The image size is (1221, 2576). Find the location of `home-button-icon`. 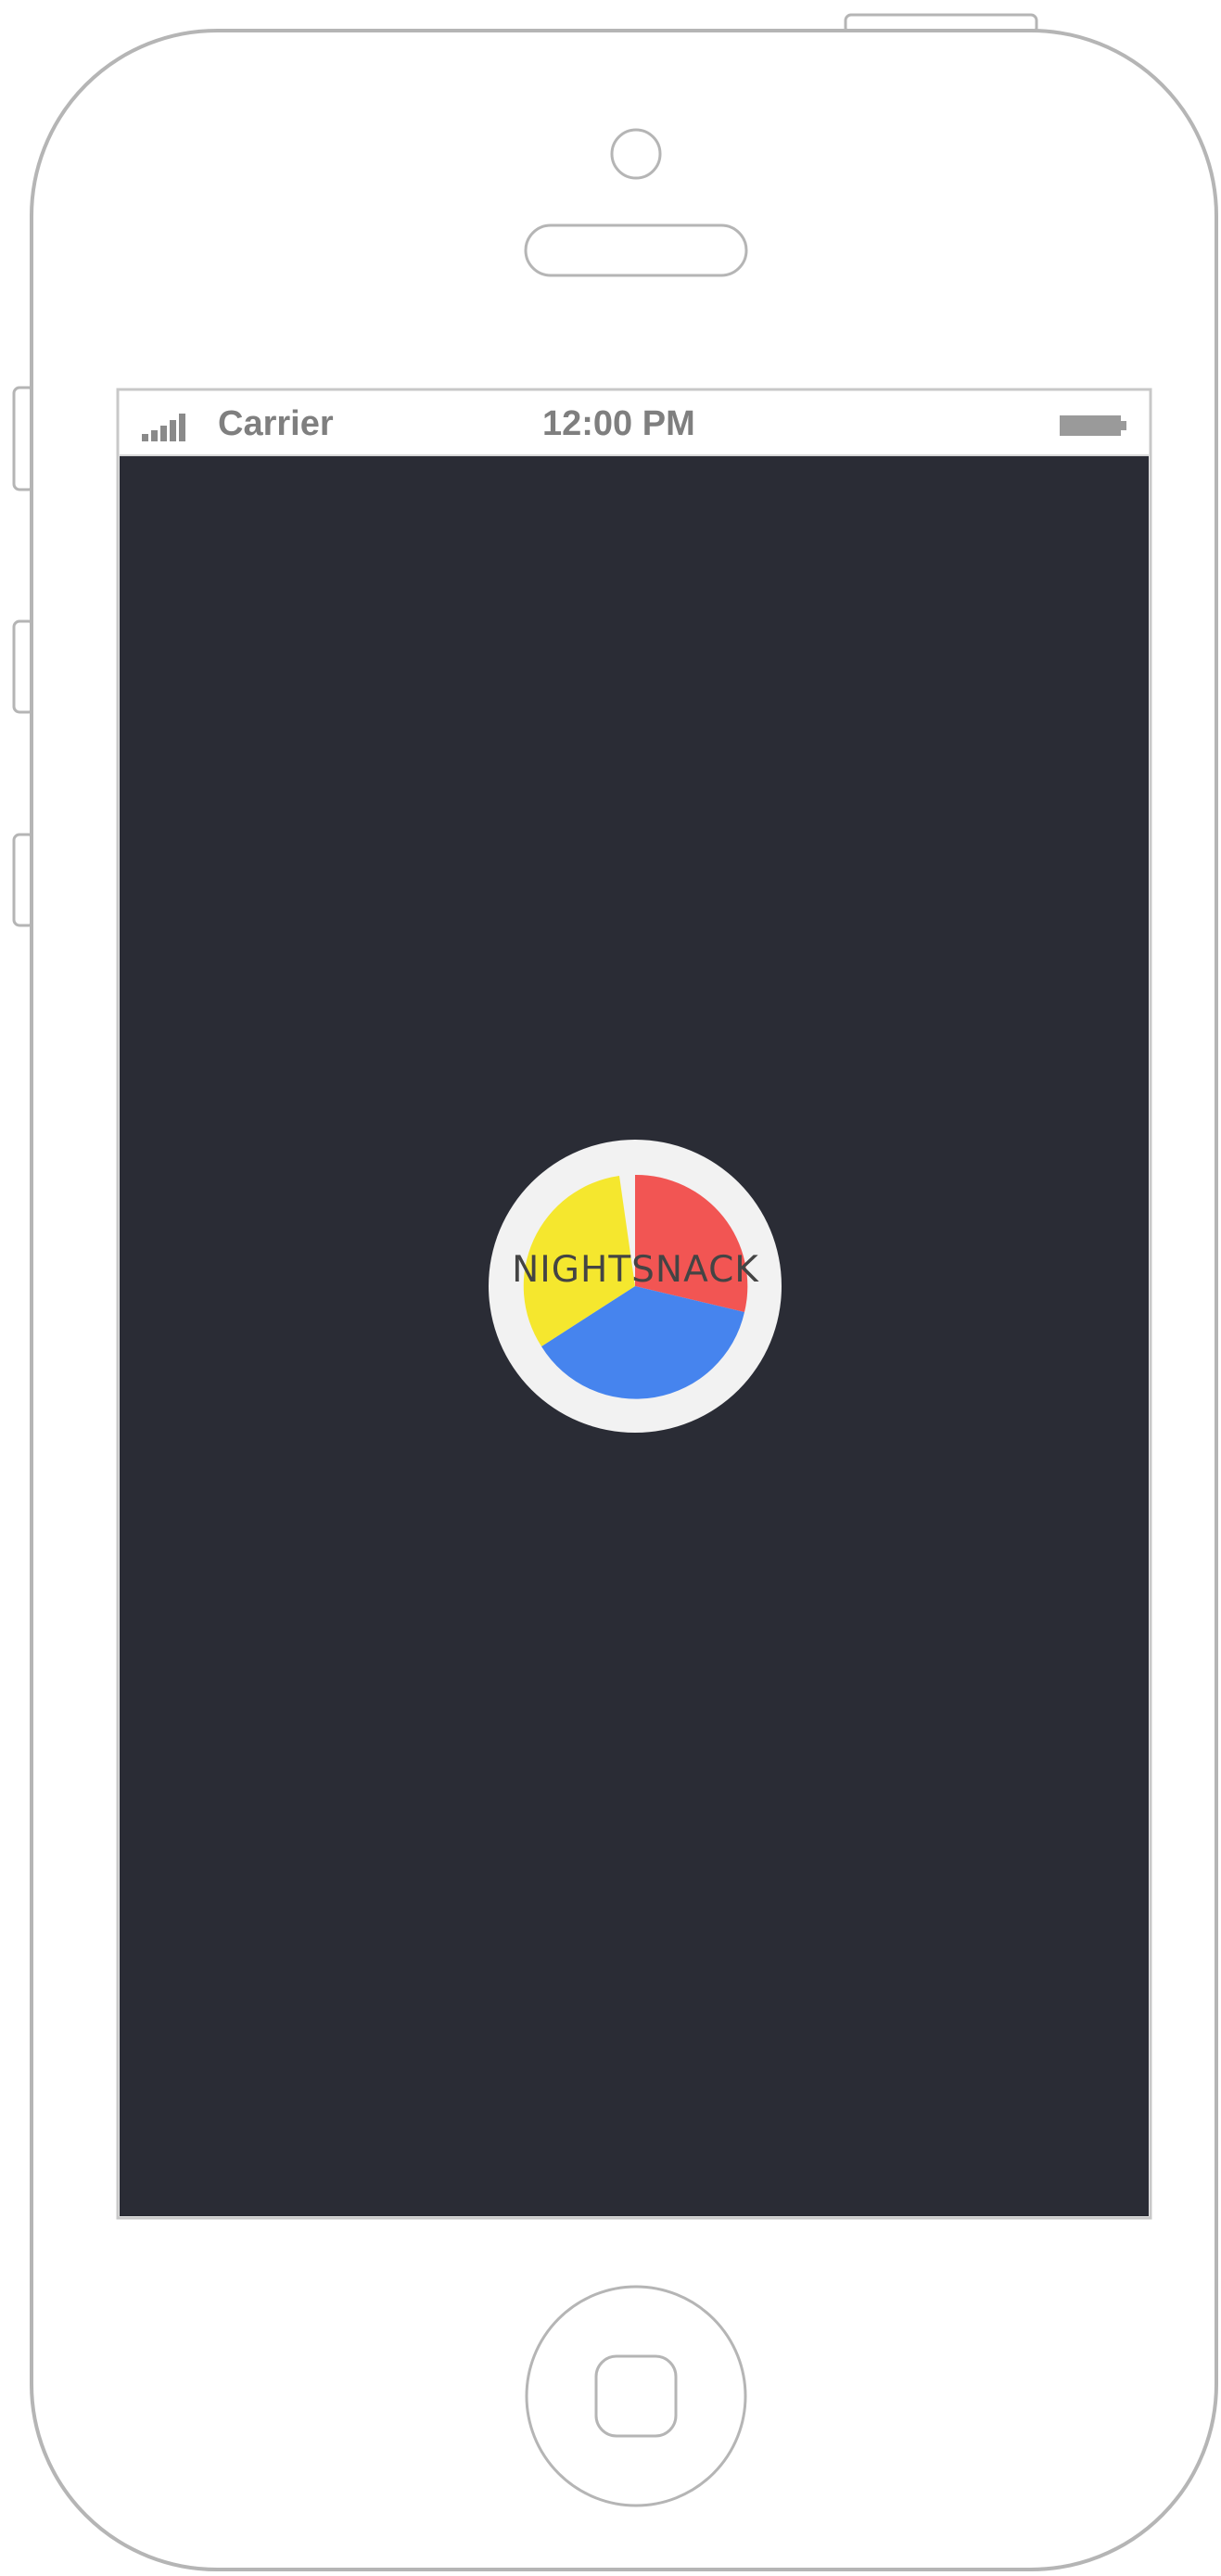

home-button-icon is located at coordinates (636, 2396).